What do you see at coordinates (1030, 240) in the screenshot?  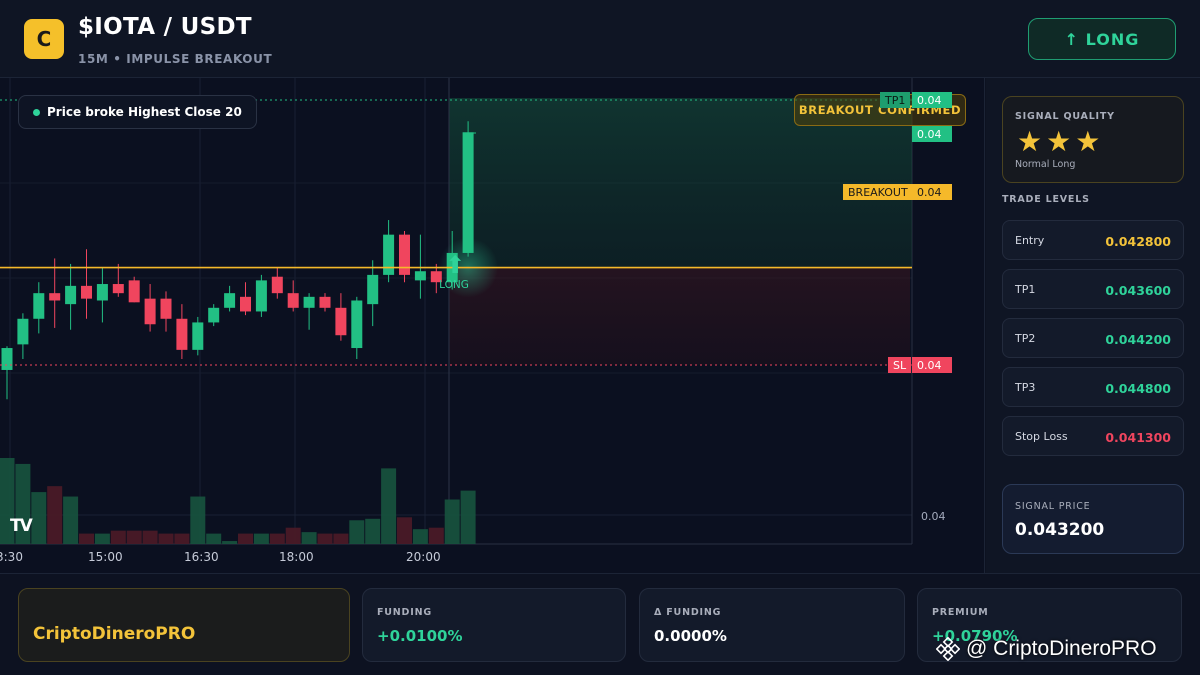 I see `level-name: Entry` at bounding box center [1030, 240].